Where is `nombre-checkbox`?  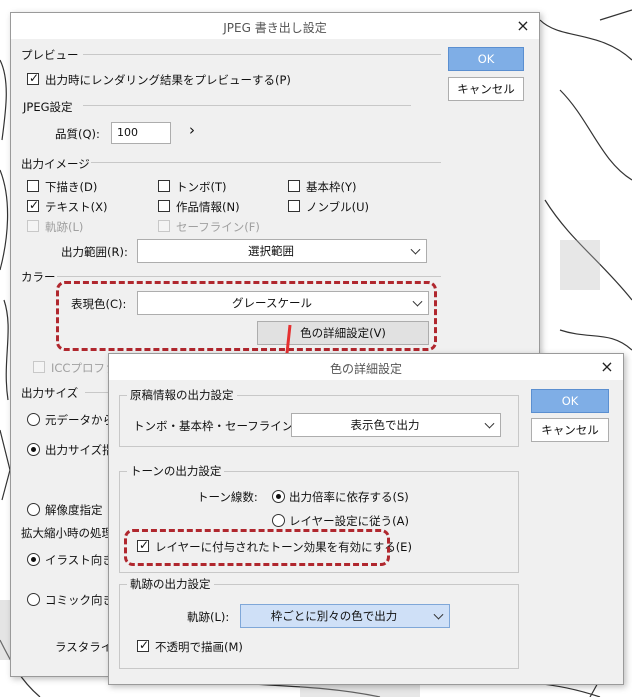
nombre-checkbox is located at coordinates (294, 206).